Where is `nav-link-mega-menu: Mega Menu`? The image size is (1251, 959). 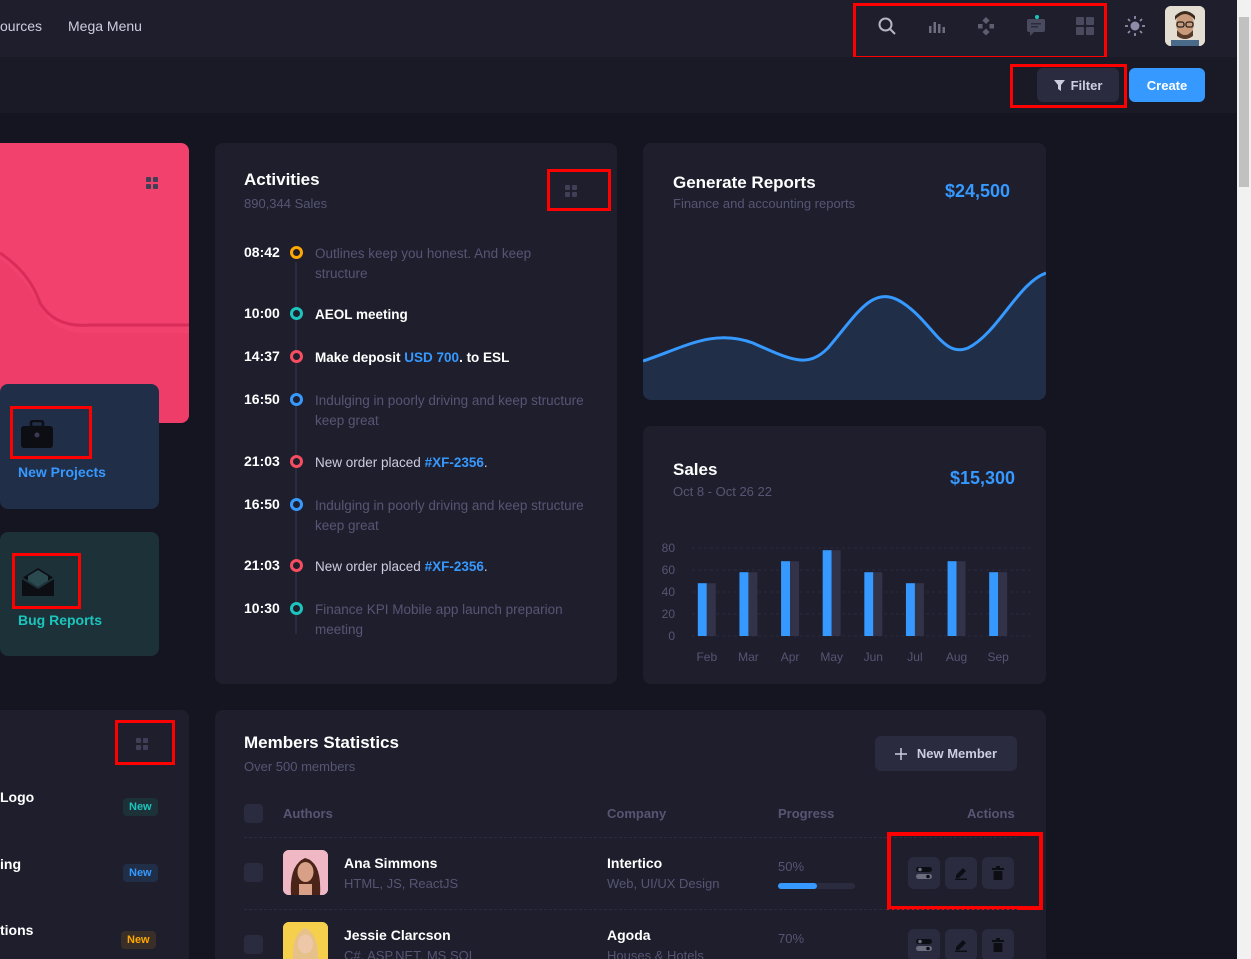 nav-link-mega-menu: Mega Menu is located at coordinates (105, 26).